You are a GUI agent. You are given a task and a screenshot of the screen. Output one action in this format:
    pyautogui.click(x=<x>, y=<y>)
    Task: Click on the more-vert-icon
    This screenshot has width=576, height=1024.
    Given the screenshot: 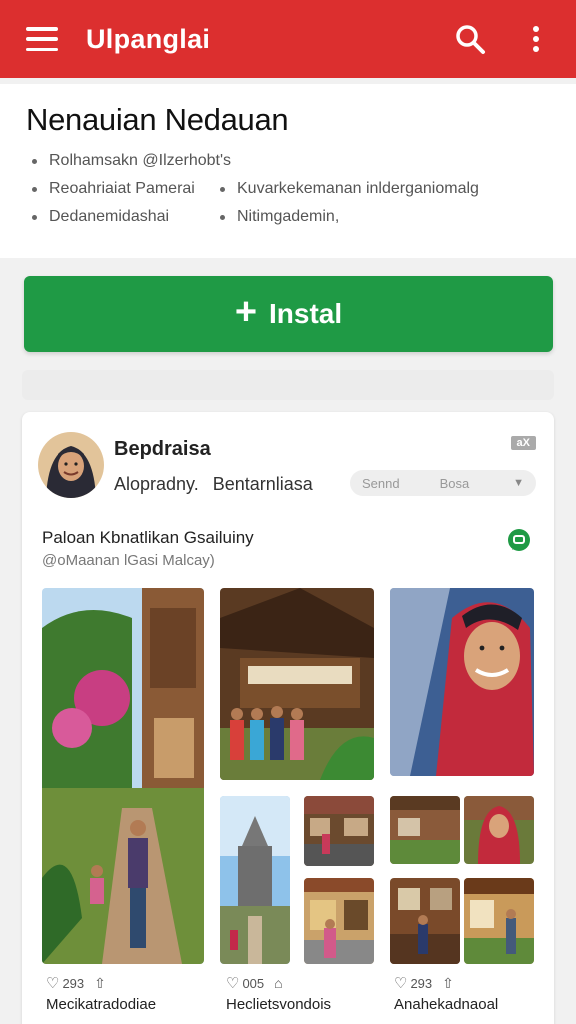 What is the action you would take?
    pyautogui.click(x=536, y=39)
    